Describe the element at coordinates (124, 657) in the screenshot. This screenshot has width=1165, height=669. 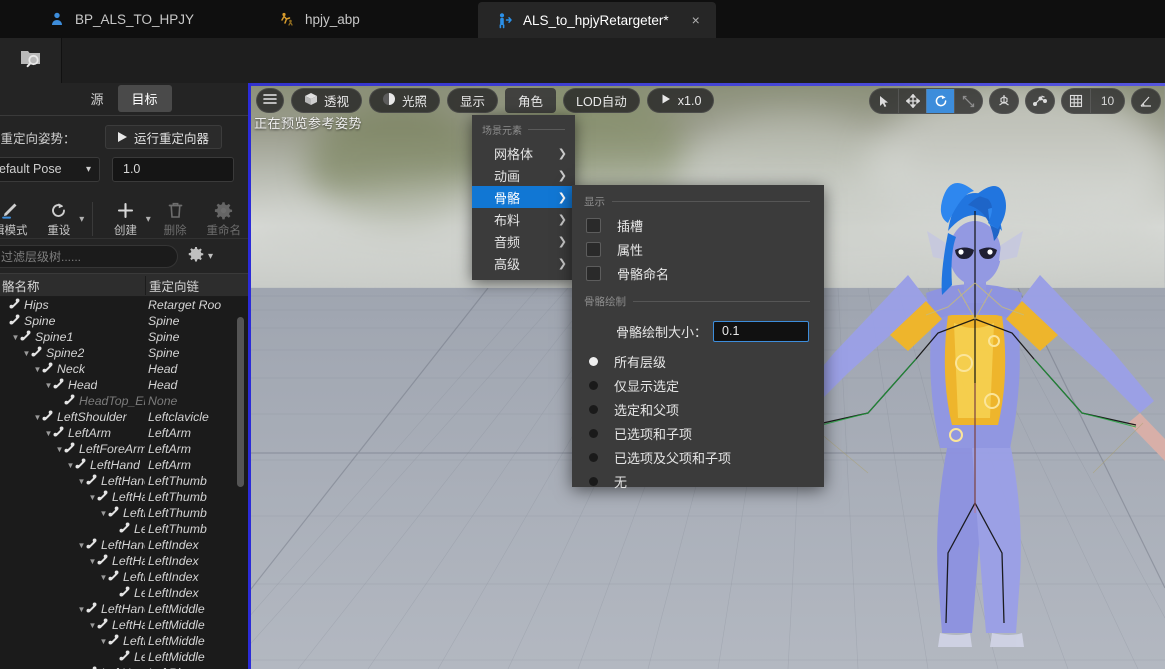
I see `tree-row: LeftHancLeftMiddle` at that location.